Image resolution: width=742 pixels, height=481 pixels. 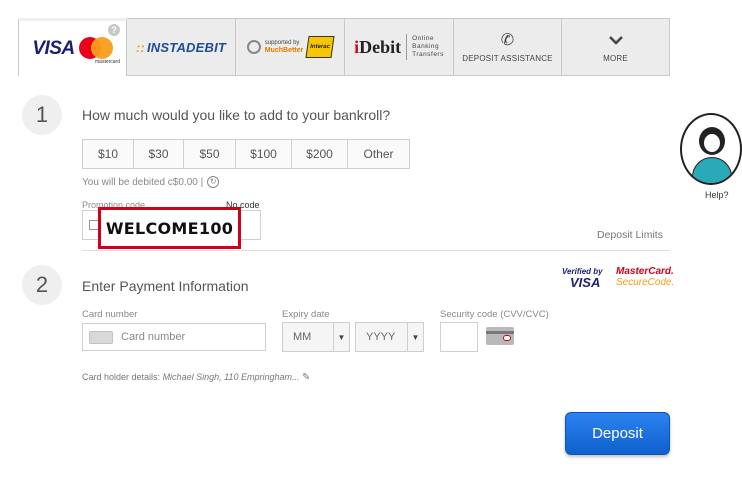 What do you see at coordinates (306, 314) in the screenshot?
I see `expiry-date-label: Expiry date` at bounding box center [306, 314].